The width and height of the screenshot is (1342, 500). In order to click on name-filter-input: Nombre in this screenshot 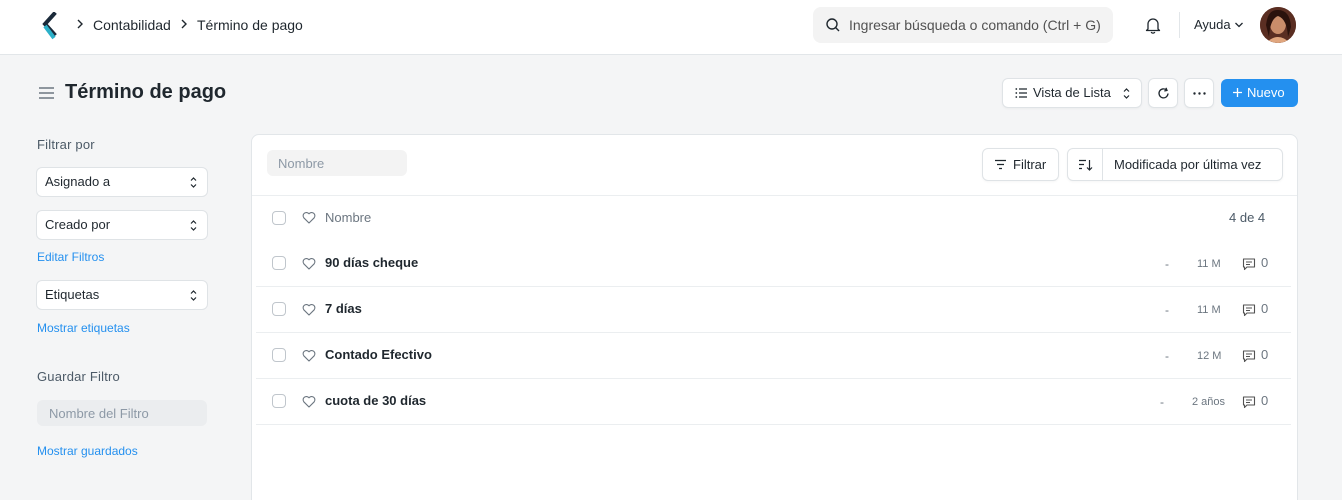, I will do `click(337, 163)`.